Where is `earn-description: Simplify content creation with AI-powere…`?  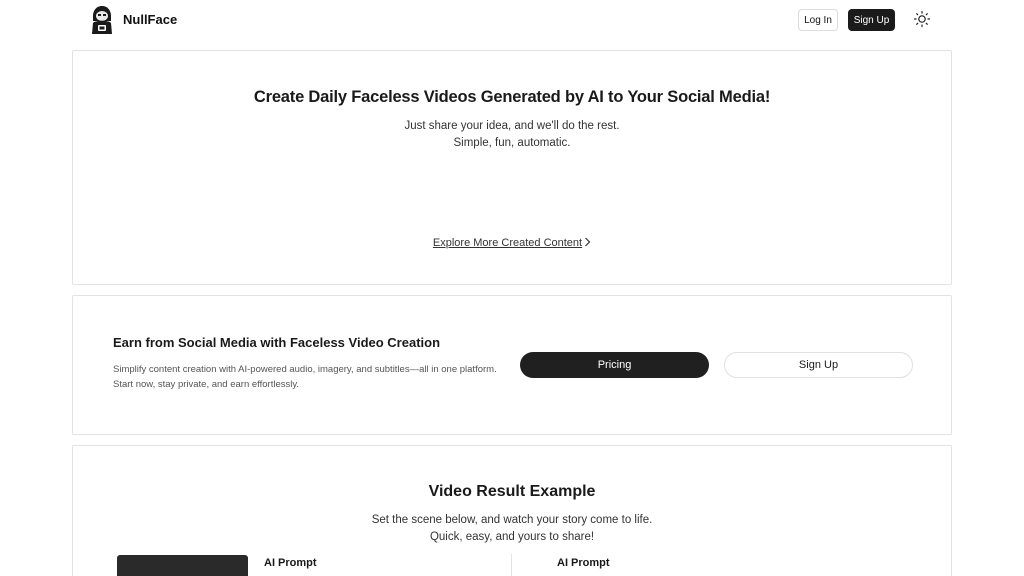 earn-description: Simplify content creation with AI-powere… is located at coordinates (305, 377).